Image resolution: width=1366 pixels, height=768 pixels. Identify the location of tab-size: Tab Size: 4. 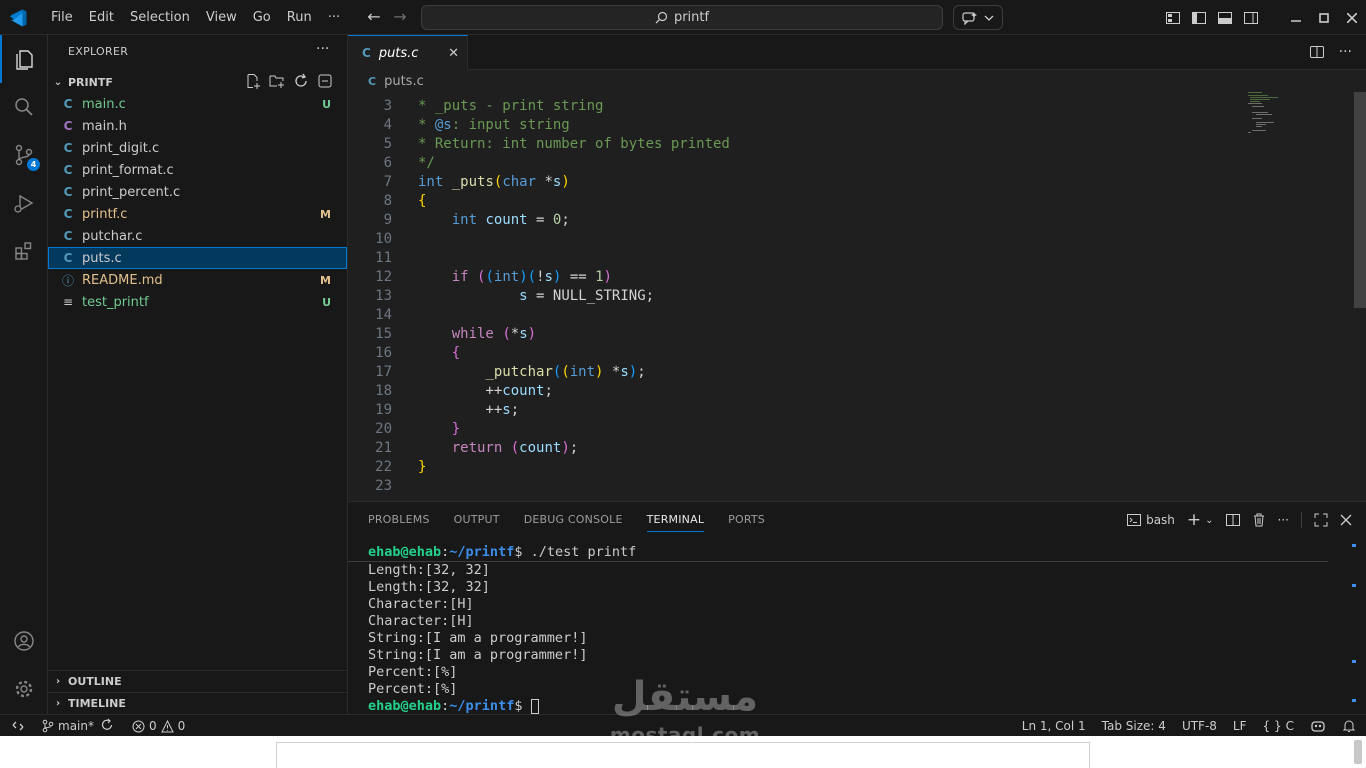
(1134, 726).